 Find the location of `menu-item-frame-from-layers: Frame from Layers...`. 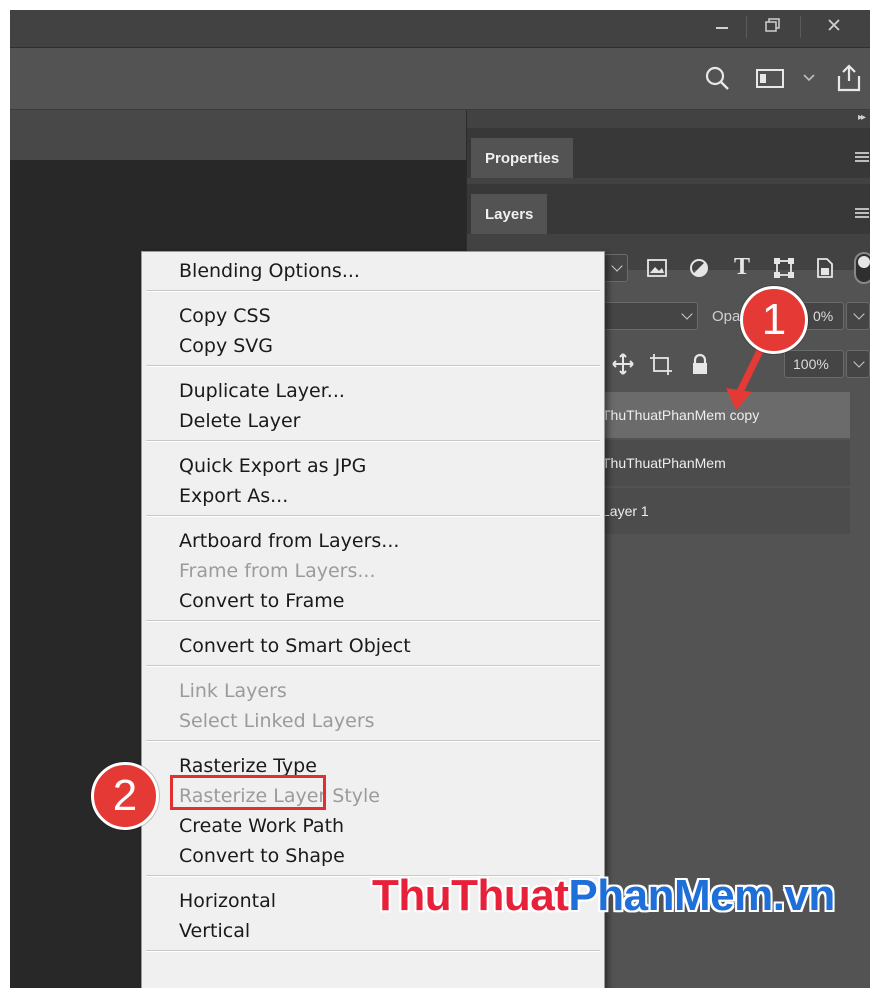

menu-item-frame-from-layers: Frame from Layers... is located at coordinates (277, 571).